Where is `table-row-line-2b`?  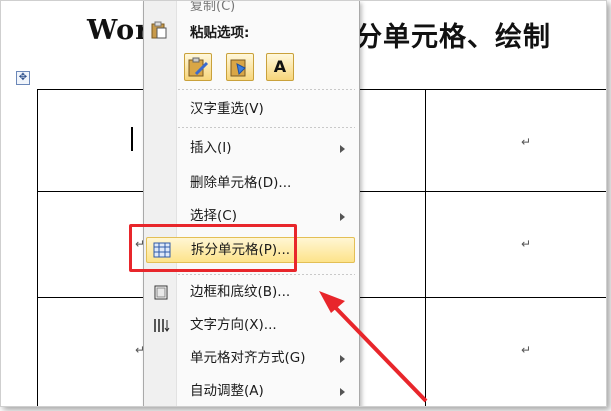
table-row-line-2b is located at coordinates (482, 297).